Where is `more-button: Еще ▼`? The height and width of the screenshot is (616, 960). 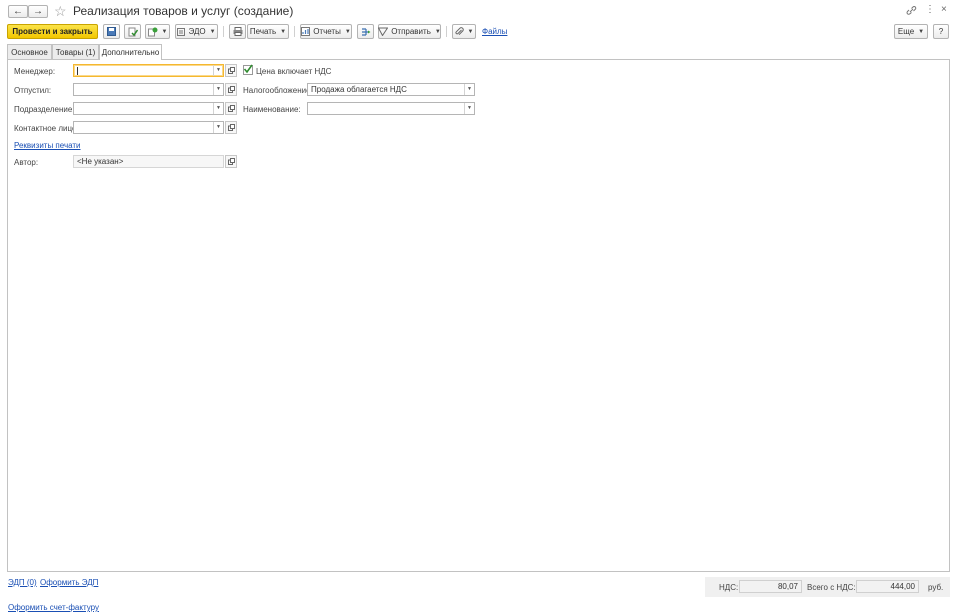 more-button: Еще ▼ is located at coordinates (911, 31).